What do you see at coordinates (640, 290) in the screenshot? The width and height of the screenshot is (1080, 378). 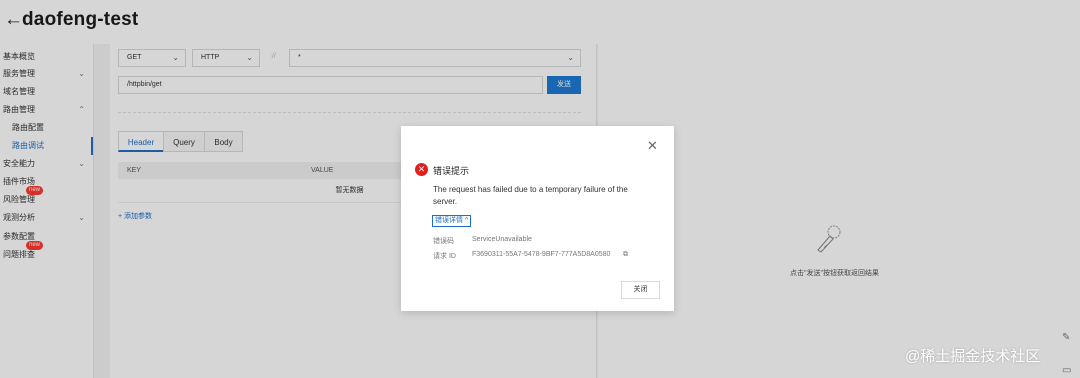 I see `close-button: 关闭` at bounding box center [640, 290].